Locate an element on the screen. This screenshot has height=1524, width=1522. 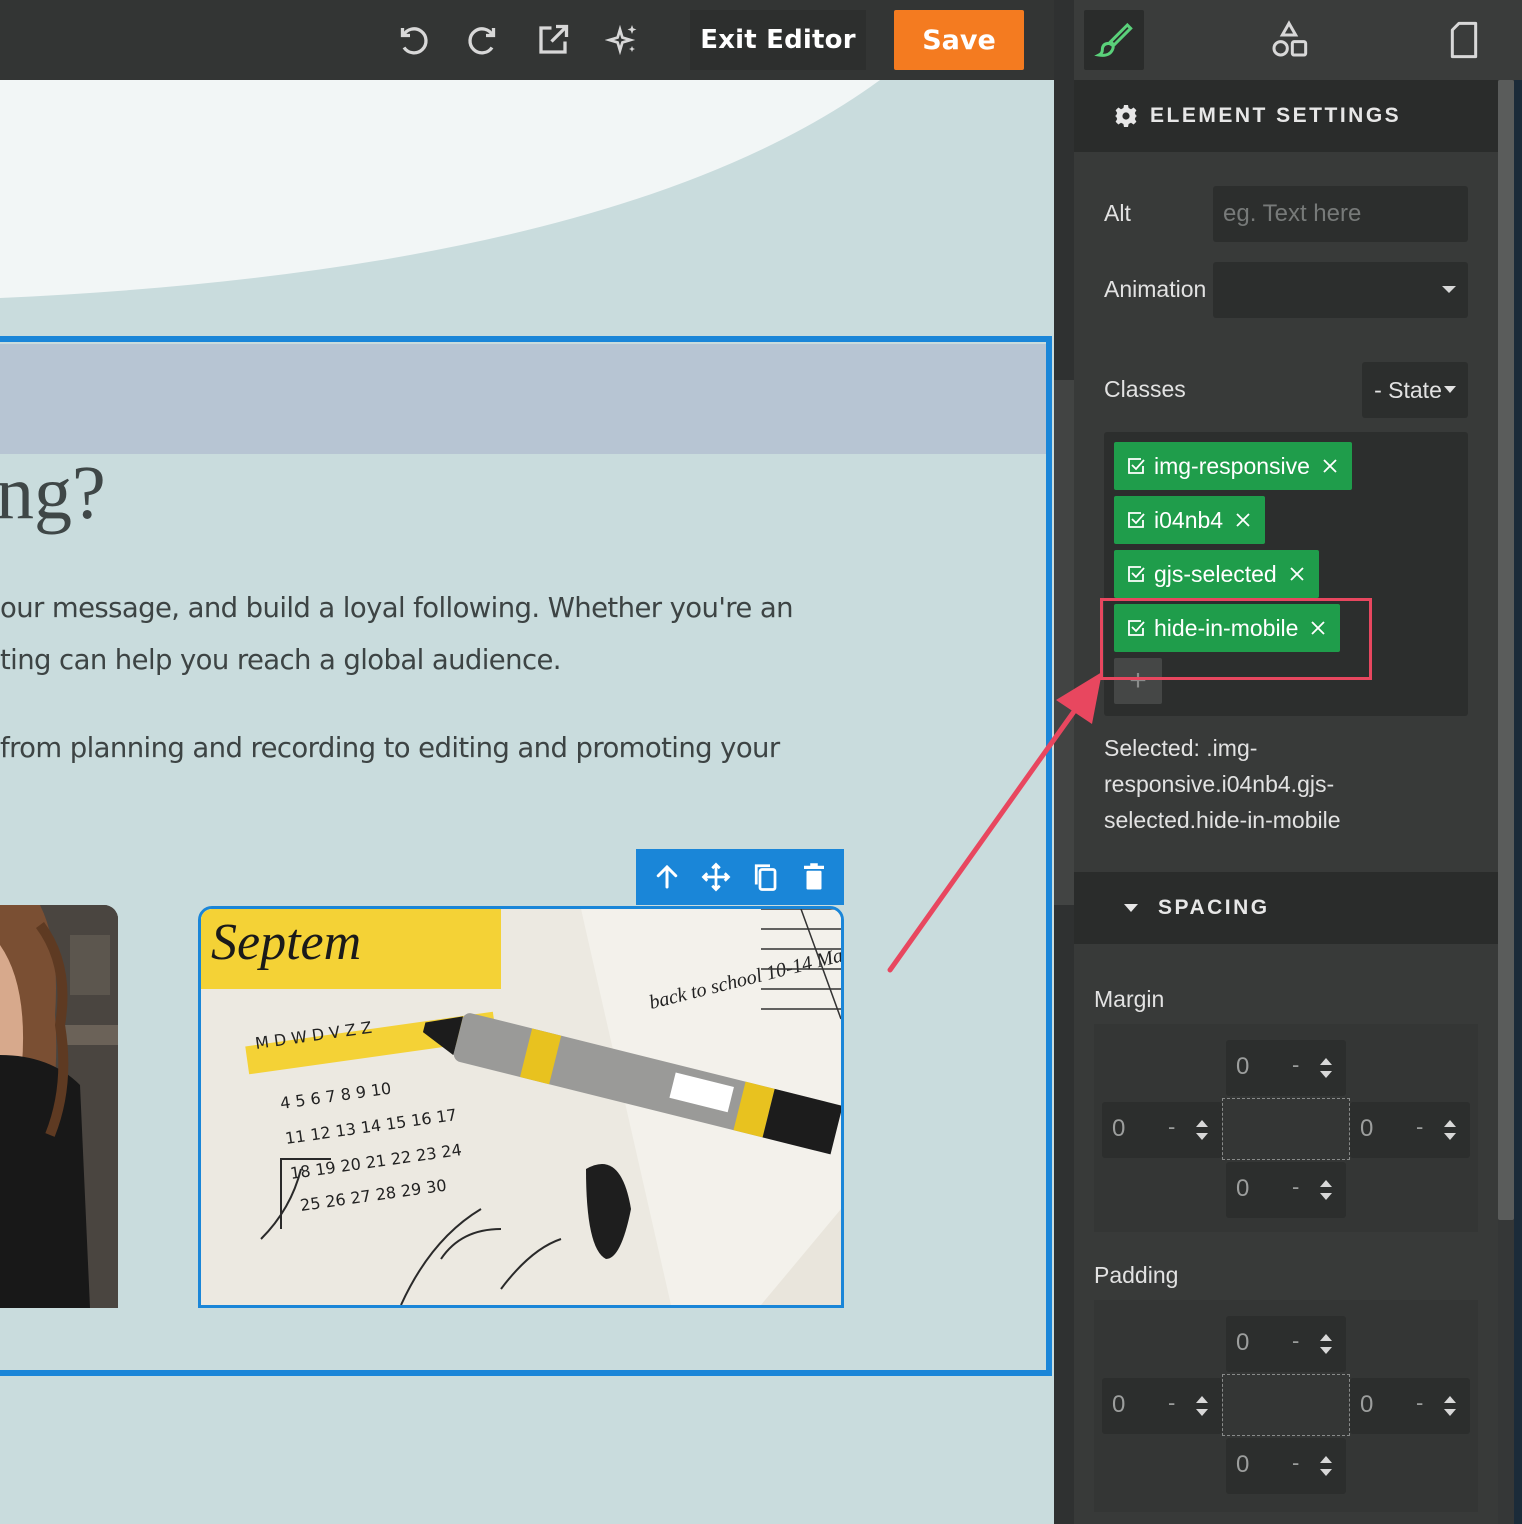
panel-tabs is located at coordinates (1298, 40).